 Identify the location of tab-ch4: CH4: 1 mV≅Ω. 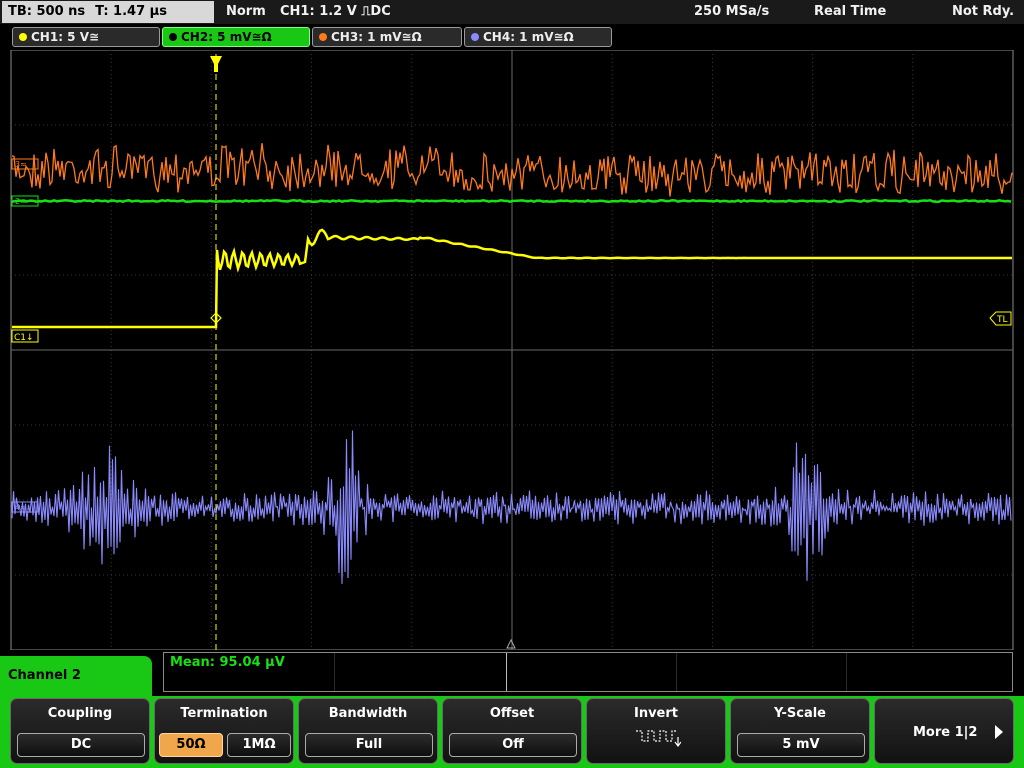
(538, 37).